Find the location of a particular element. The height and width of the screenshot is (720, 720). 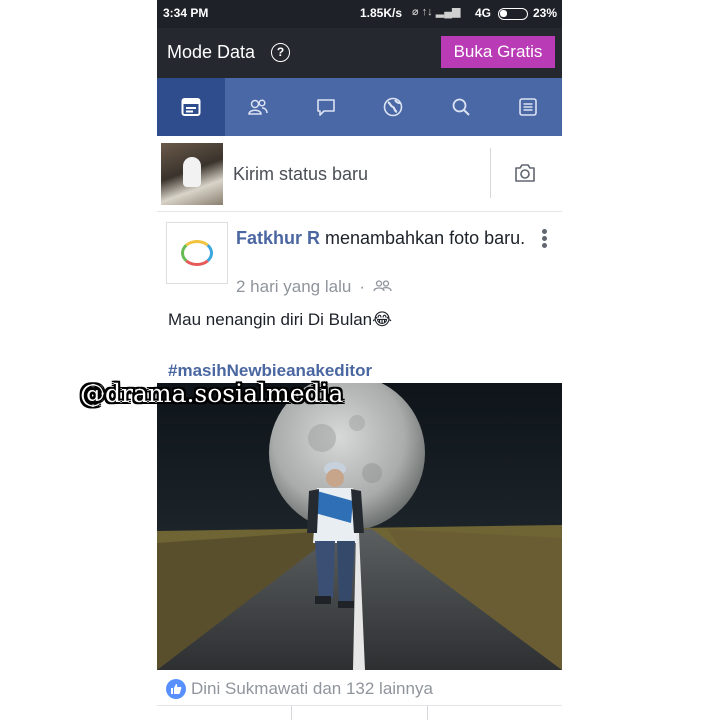

post-hashtag: #masihNewbieanakeditor is located at coordinates (270, 371).